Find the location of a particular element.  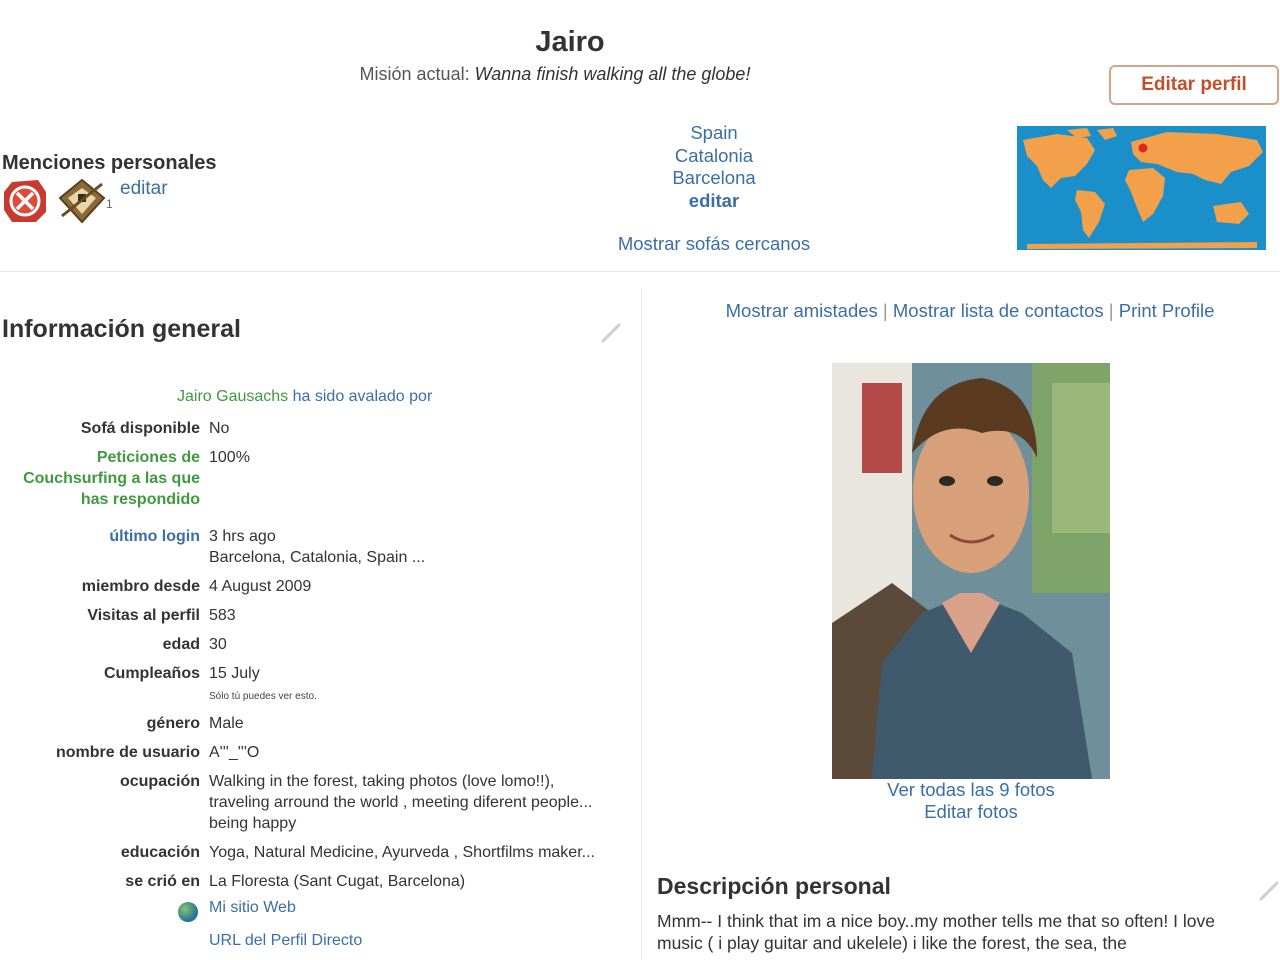

birthday-date: 15 July is located at coordinates (234, 673).